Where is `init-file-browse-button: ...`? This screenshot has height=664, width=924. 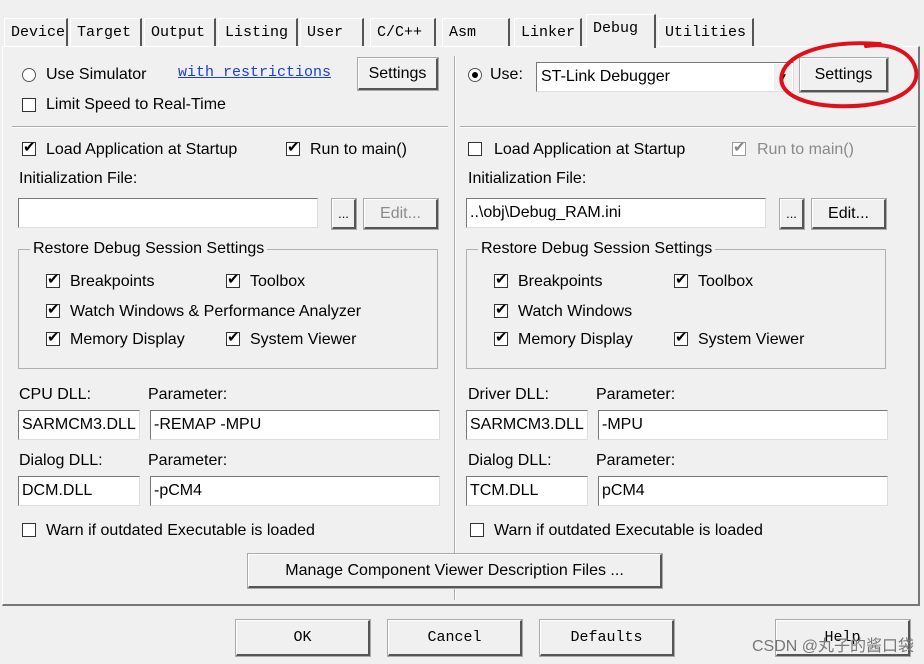 init-file-browse-button: ... is located at coordinates (344, 214).